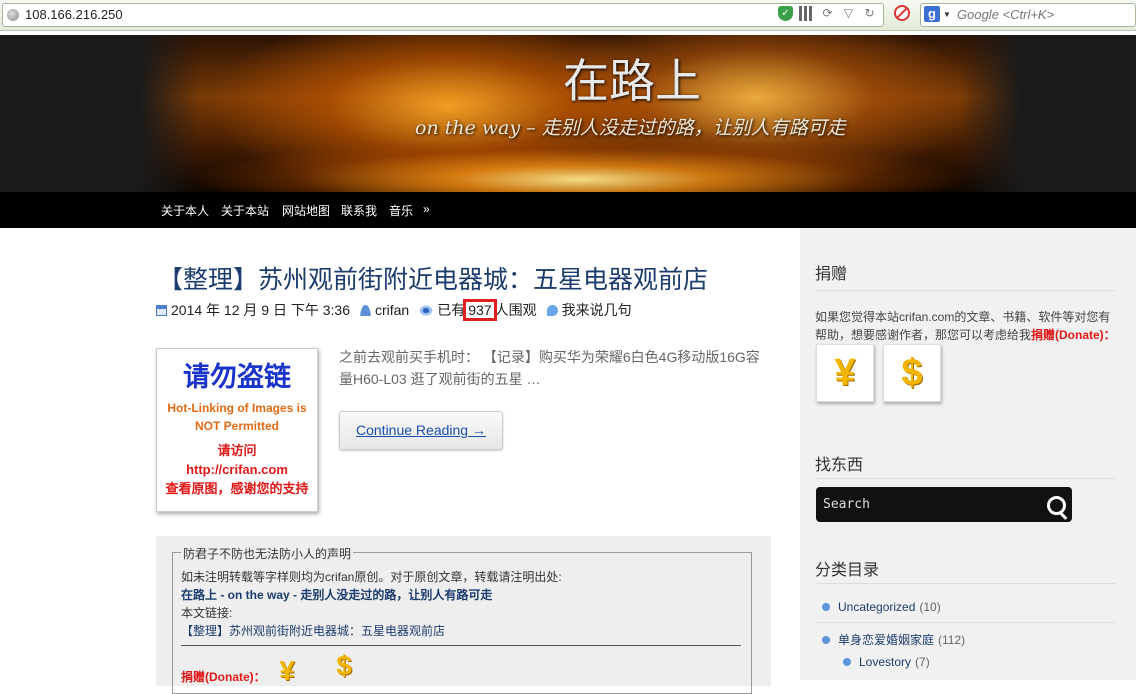 The width and height of the screenshot is (1136, 694). What do you see at coordinates (336, 594) in the screenshot?
I see `declaration-site-link: 在路上 - on the way - 走别人没走过的路，让别人有路可走` at bounding box center [336, 594].